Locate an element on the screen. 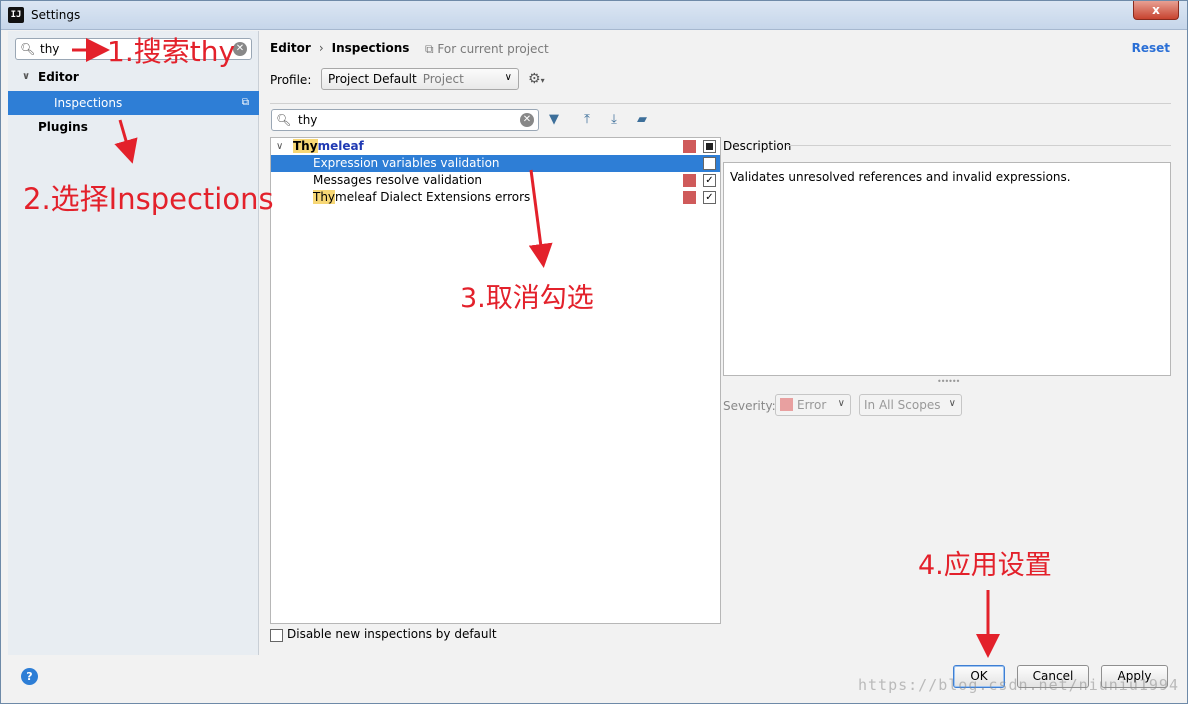  inspection-label: Expression variables validation is located at coordinates (406, 163).